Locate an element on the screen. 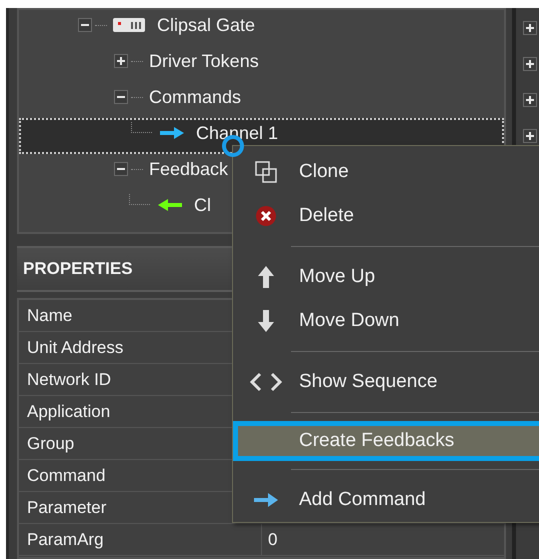  tree-item: Driver Tokens is located at coordinates (204, 61).